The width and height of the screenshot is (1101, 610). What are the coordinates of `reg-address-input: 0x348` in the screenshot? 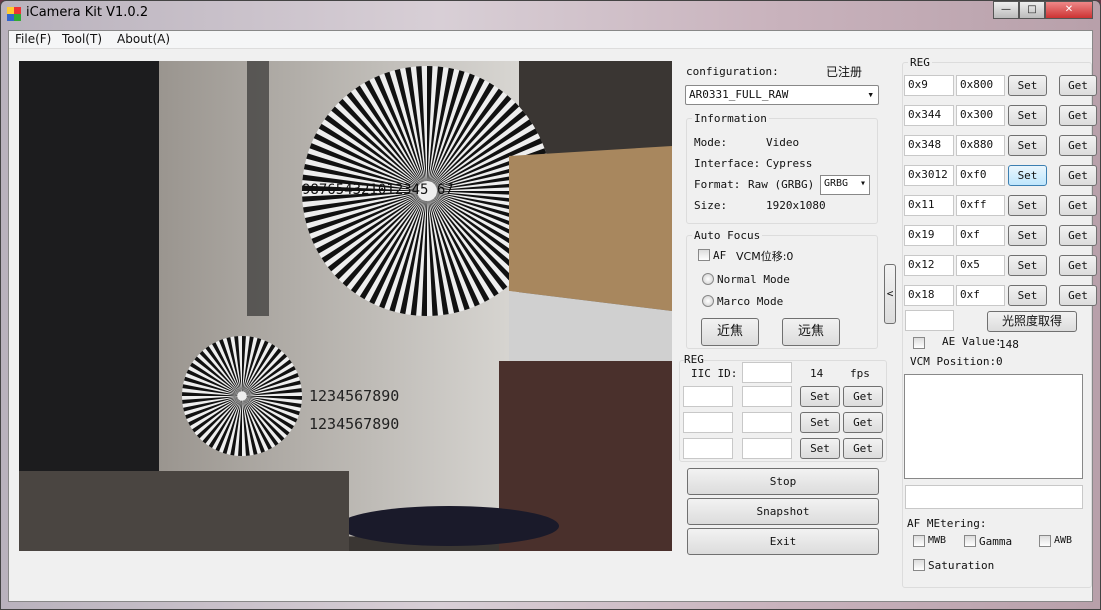 It's located at (929, 145).